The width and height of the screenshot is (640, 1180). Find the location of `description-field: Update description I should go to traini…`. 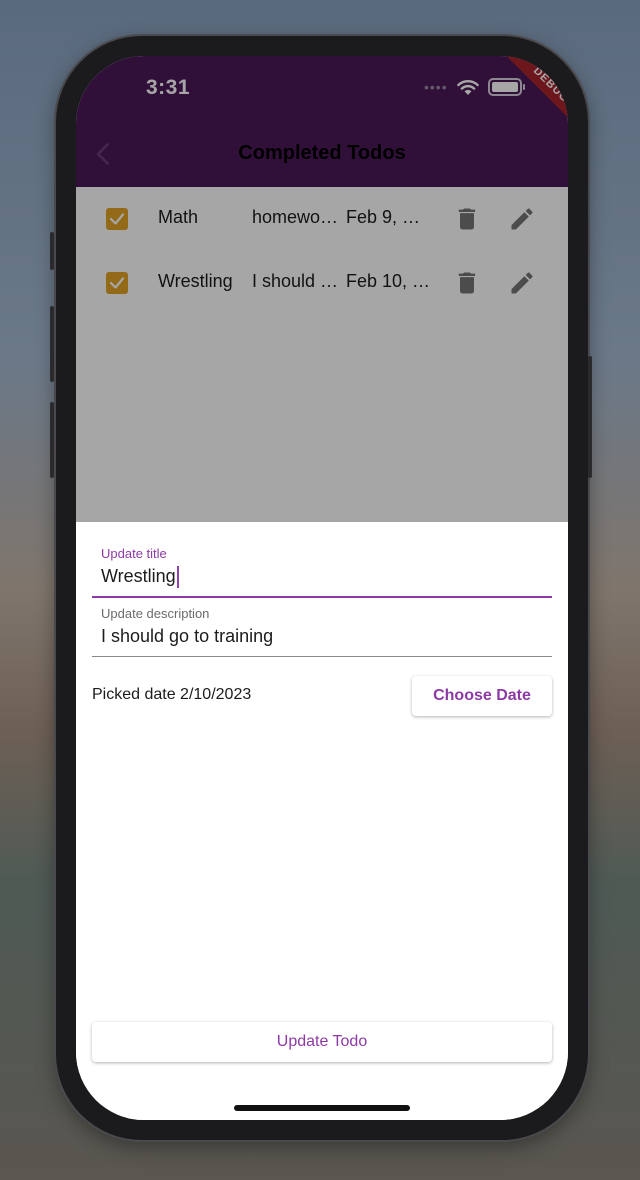

description-field: Update description I should go to traini… is located at coordinates (322, 630).